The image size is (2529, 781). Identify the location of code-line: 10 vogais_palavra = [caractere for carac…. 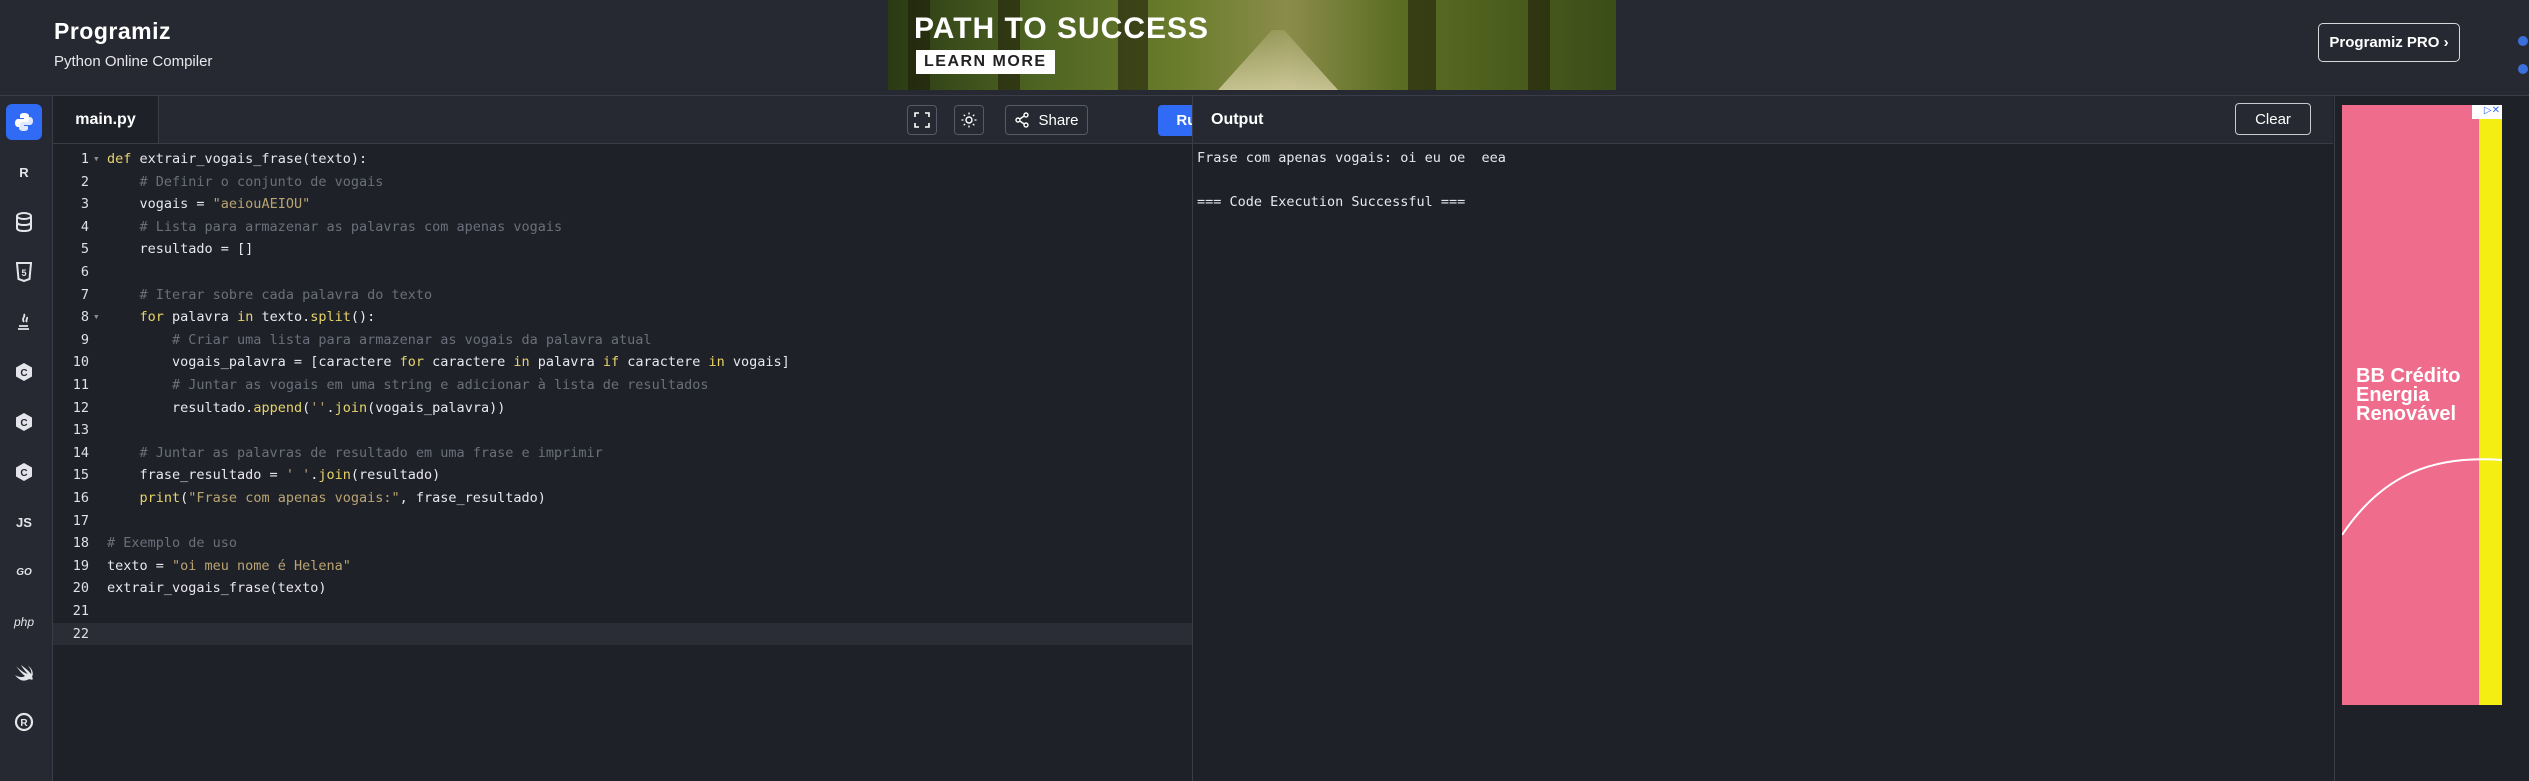
(622, 362).